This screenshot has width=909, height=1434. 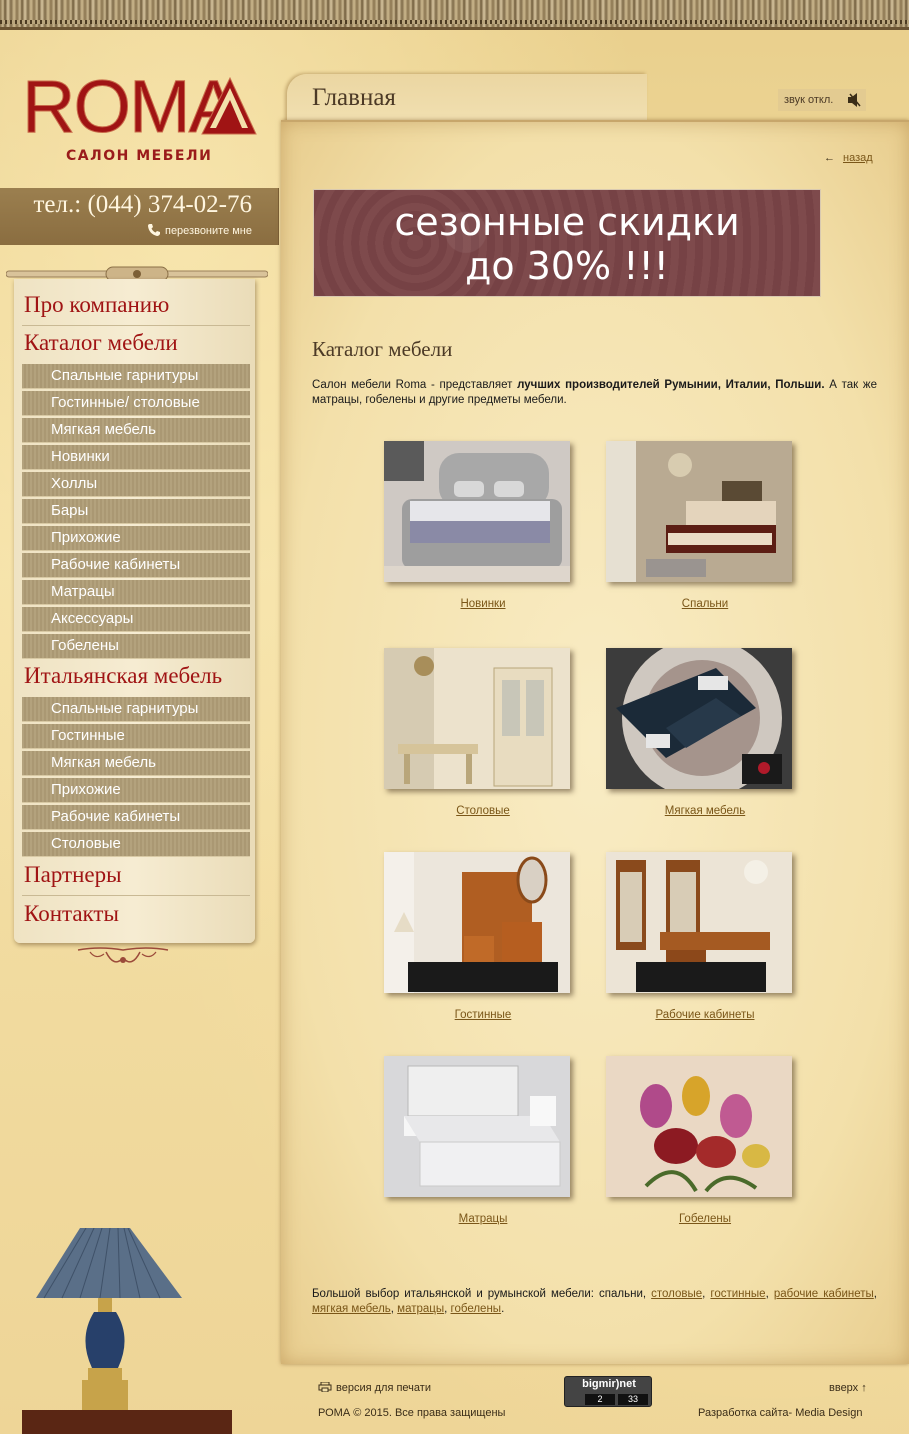 I want to click on callback-label: перезвоните мне, so click(x=208, y=231).